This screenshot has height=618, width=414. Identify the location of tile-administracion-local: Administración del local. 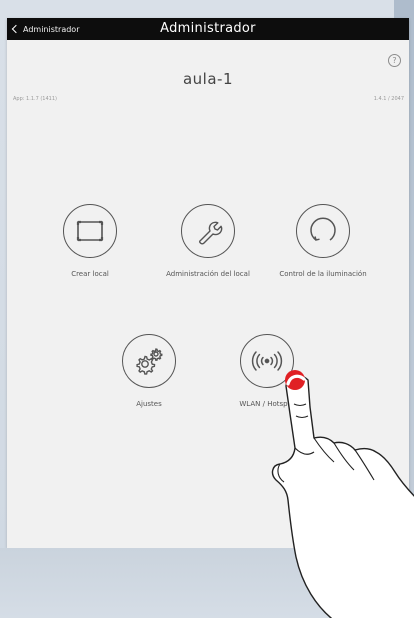
(208, 241).